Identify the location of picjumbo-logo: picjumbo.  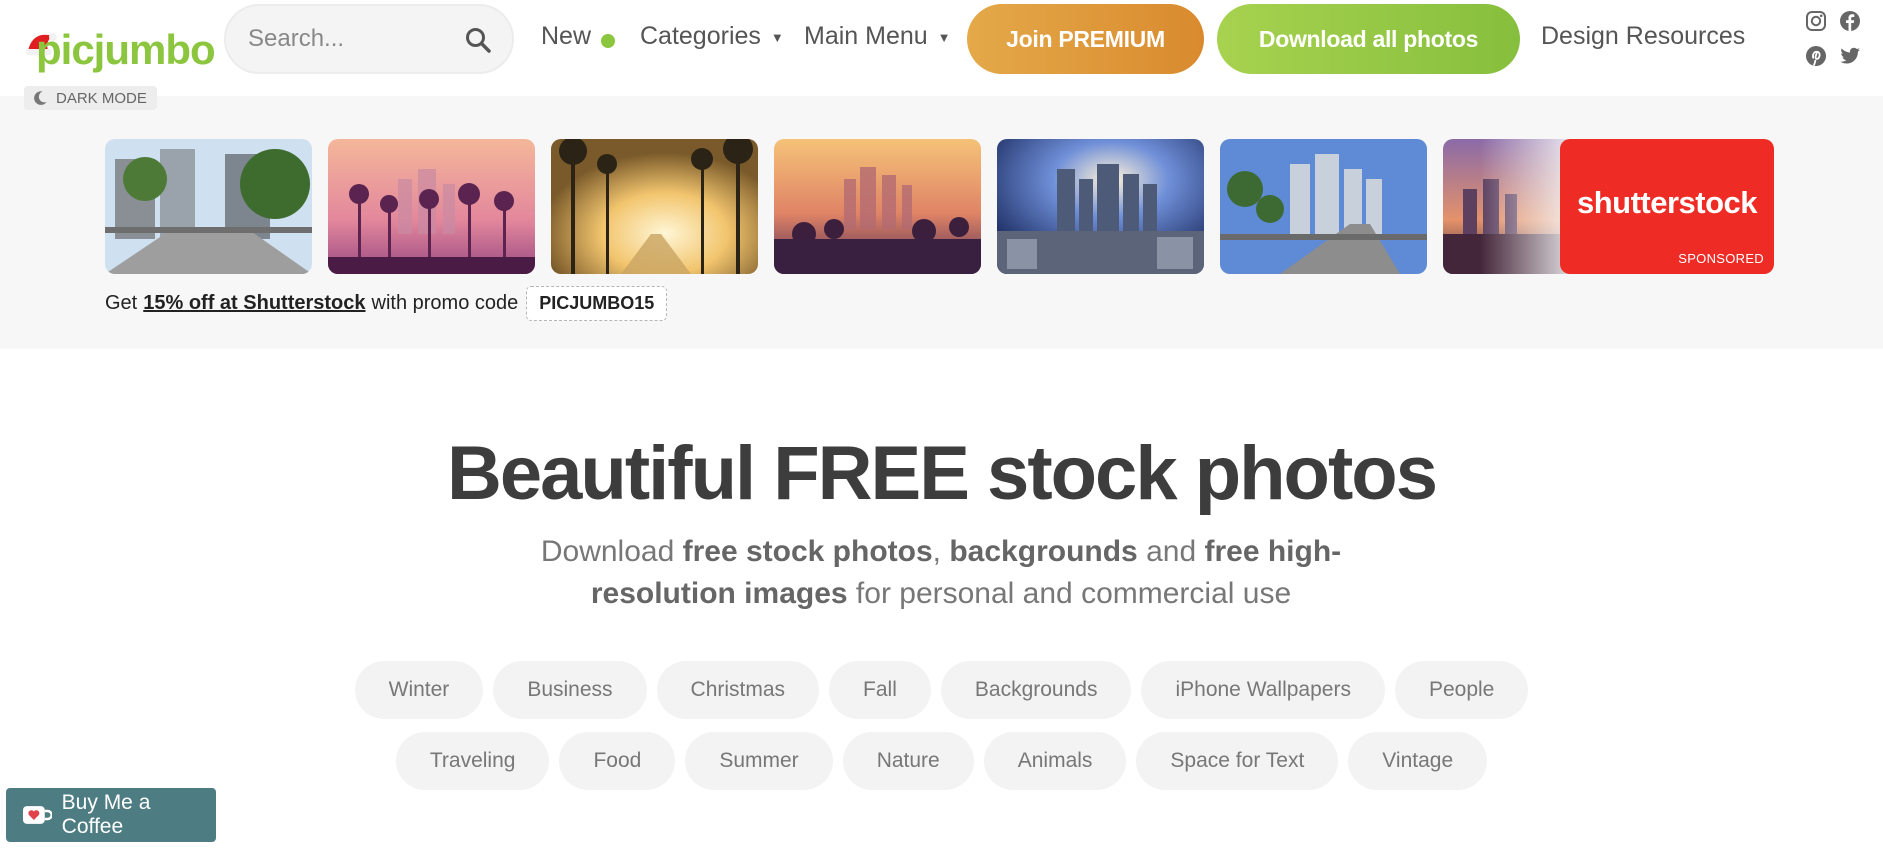
(115, 43).